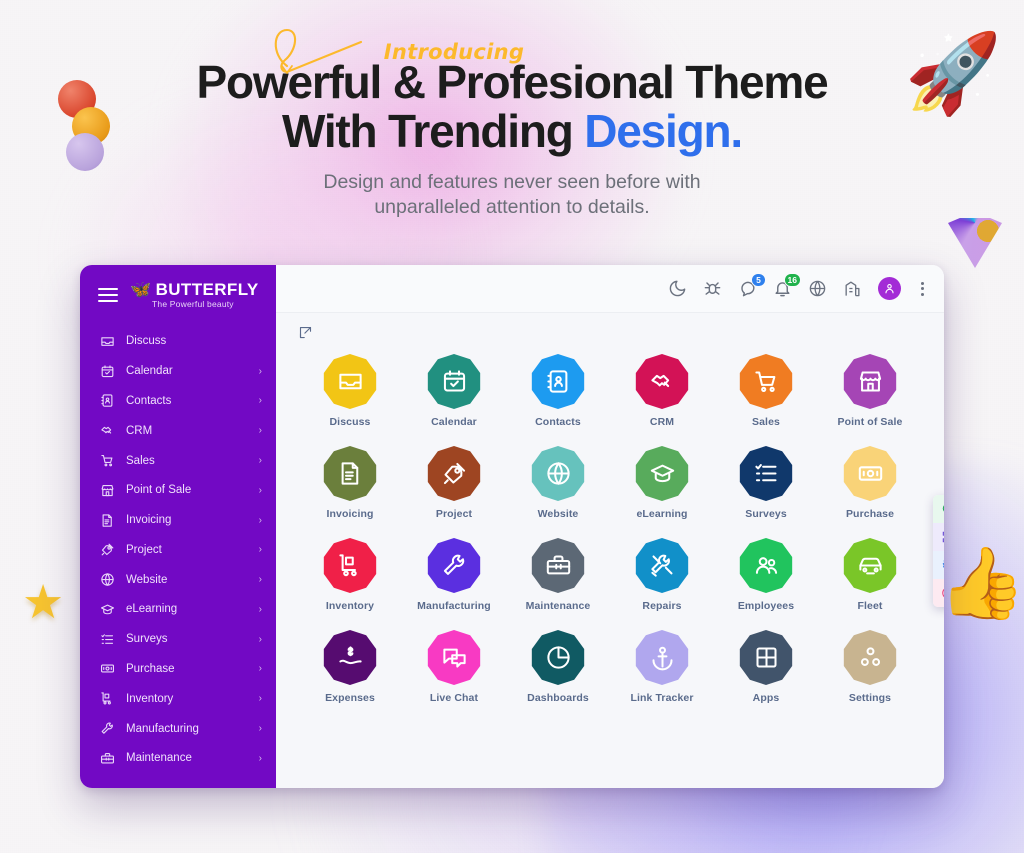 This screenshot has width=1024, height=853. What do you see at coordinates (870, 391) in the screenshot?
I see `app-tile-point-of-sale: Point of Sale` at bounding box center [870, 391].